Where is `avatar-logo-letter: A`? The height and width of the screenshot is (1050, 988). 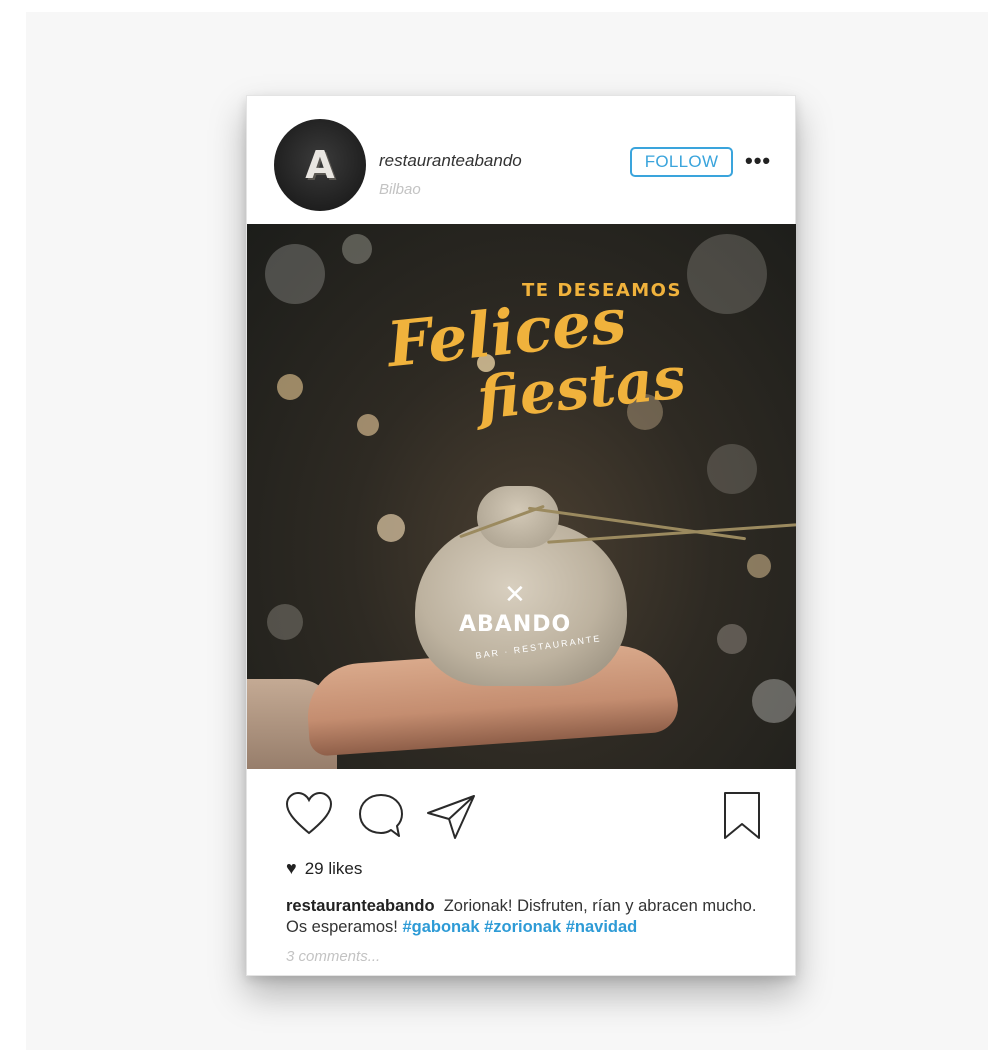 avatar-logo-letter: A is located at coordinates (320, 165).